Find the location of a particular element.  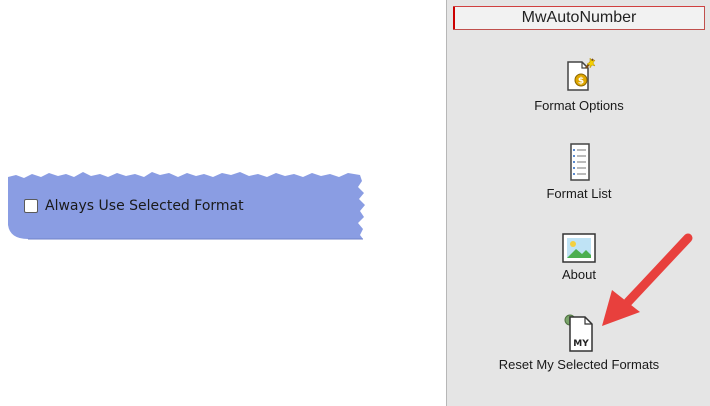

reset-my-selected-formats-label: Reset My Selected Formats is located at coordinates (579, 364).